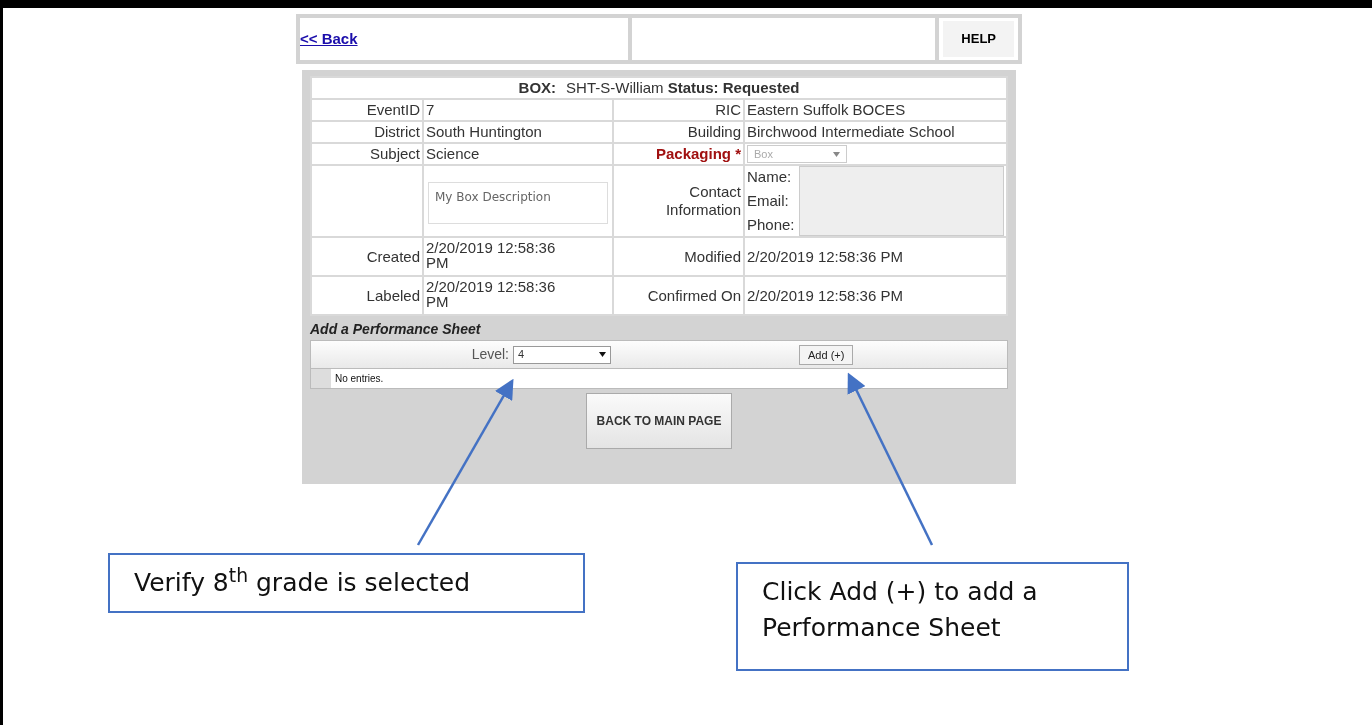  I want to click on contact-field-label: Email:, so click(768, 201).